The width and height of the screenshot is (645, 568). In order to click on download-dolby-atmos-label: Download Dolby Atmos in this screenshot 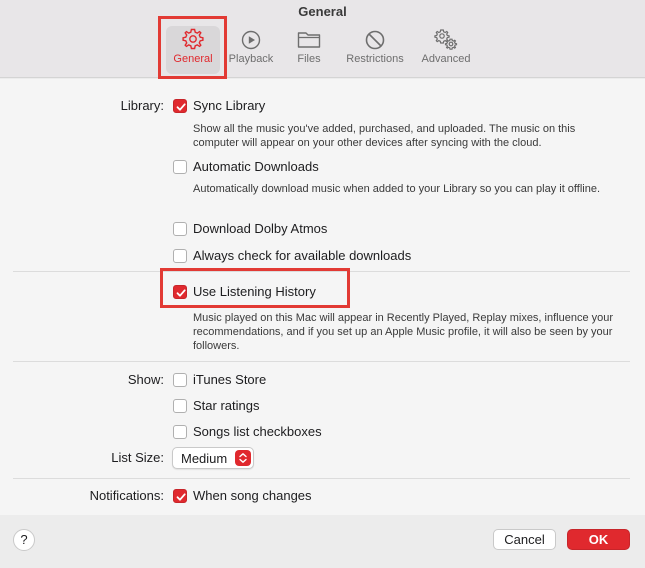, I will do `click(260, 228)`.